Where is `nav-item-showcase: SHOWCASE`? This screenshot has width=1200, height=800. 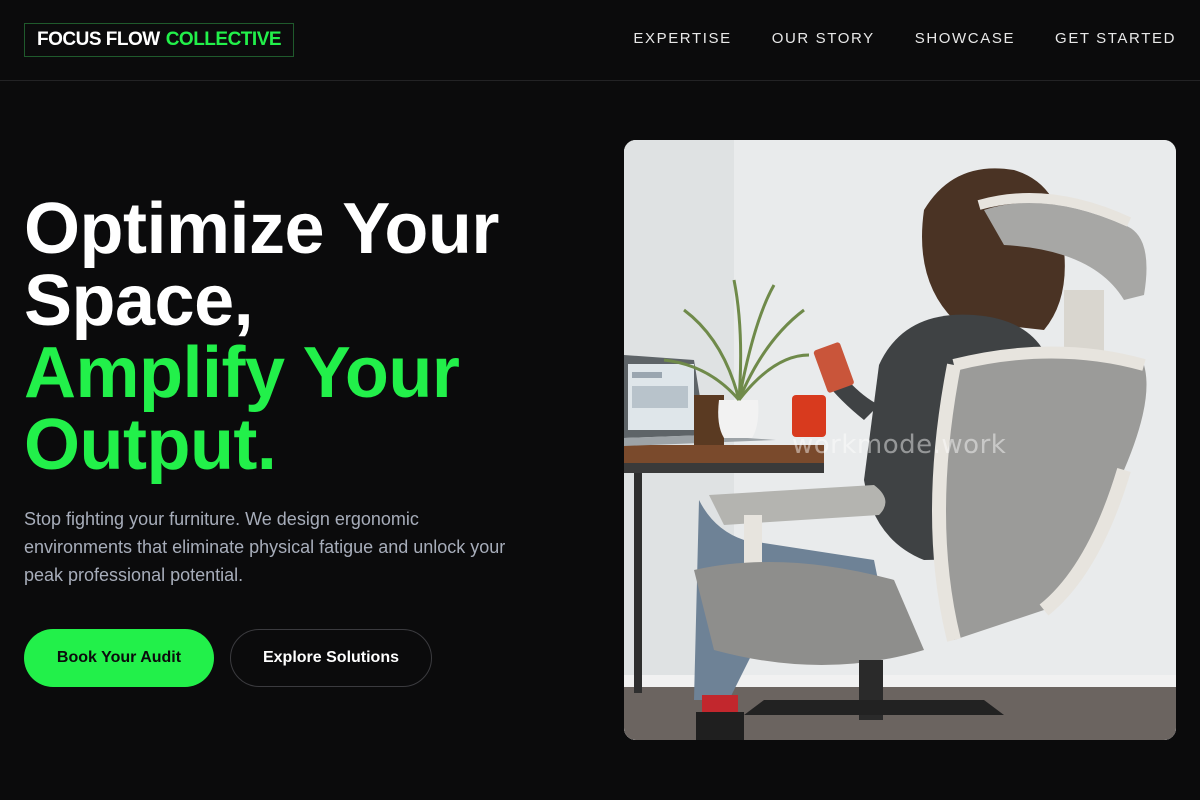 nav-item-showcase: SHOWCASE is located at coordinates (965, 39).